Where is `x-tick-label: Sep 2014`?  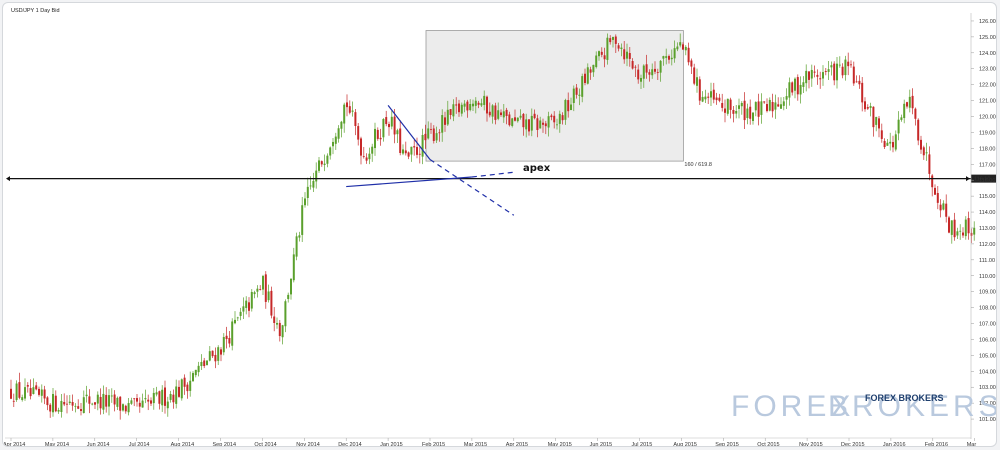 x-tick-label: Sep 2014 is located at coordinates (225, 444).